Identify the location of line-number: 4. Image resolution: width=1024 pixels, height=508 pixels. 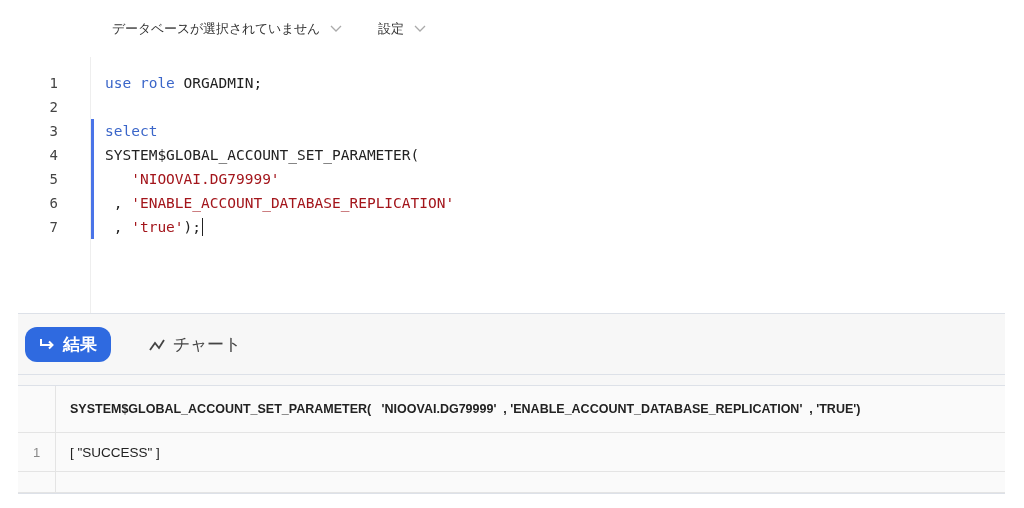
(53, 155).